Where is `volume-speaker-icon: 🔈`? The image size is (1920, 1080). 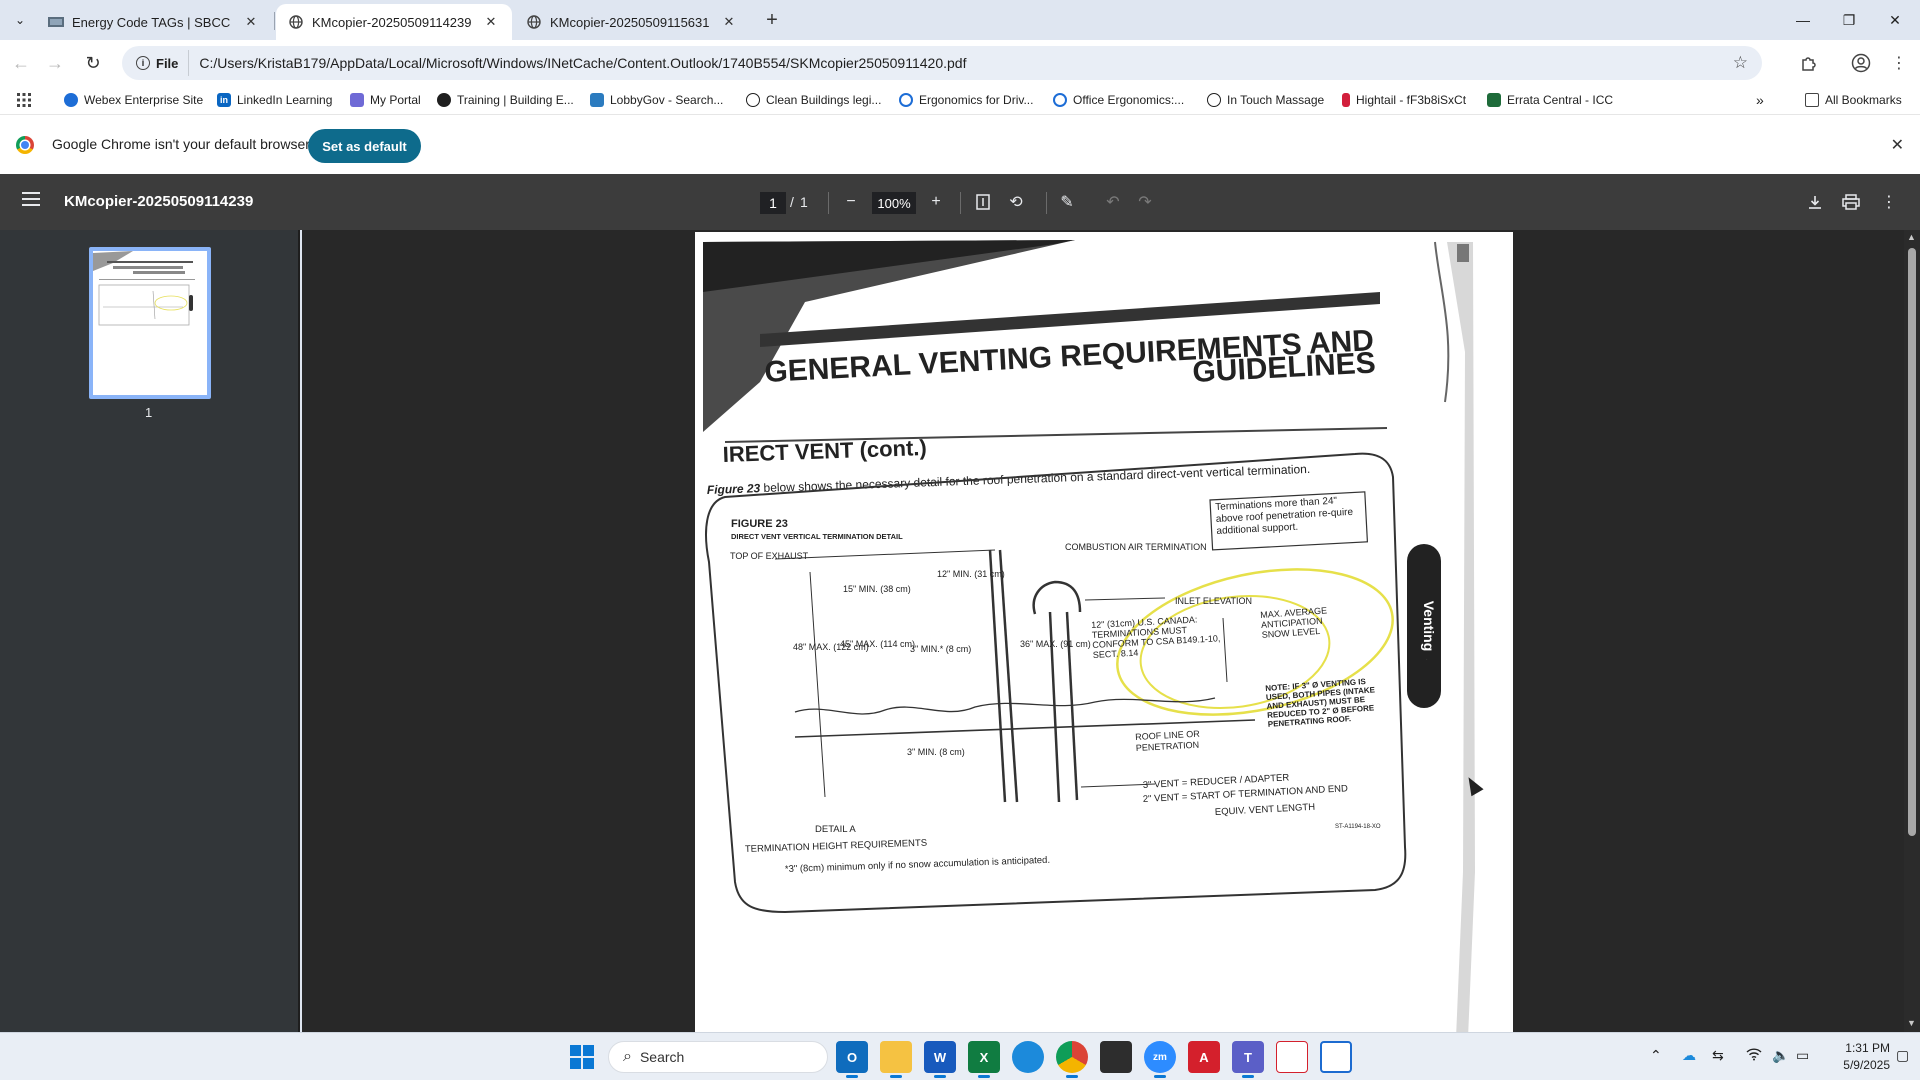 volume-speaker-icon: 🔈 is located at coordinates (1780, 1055).